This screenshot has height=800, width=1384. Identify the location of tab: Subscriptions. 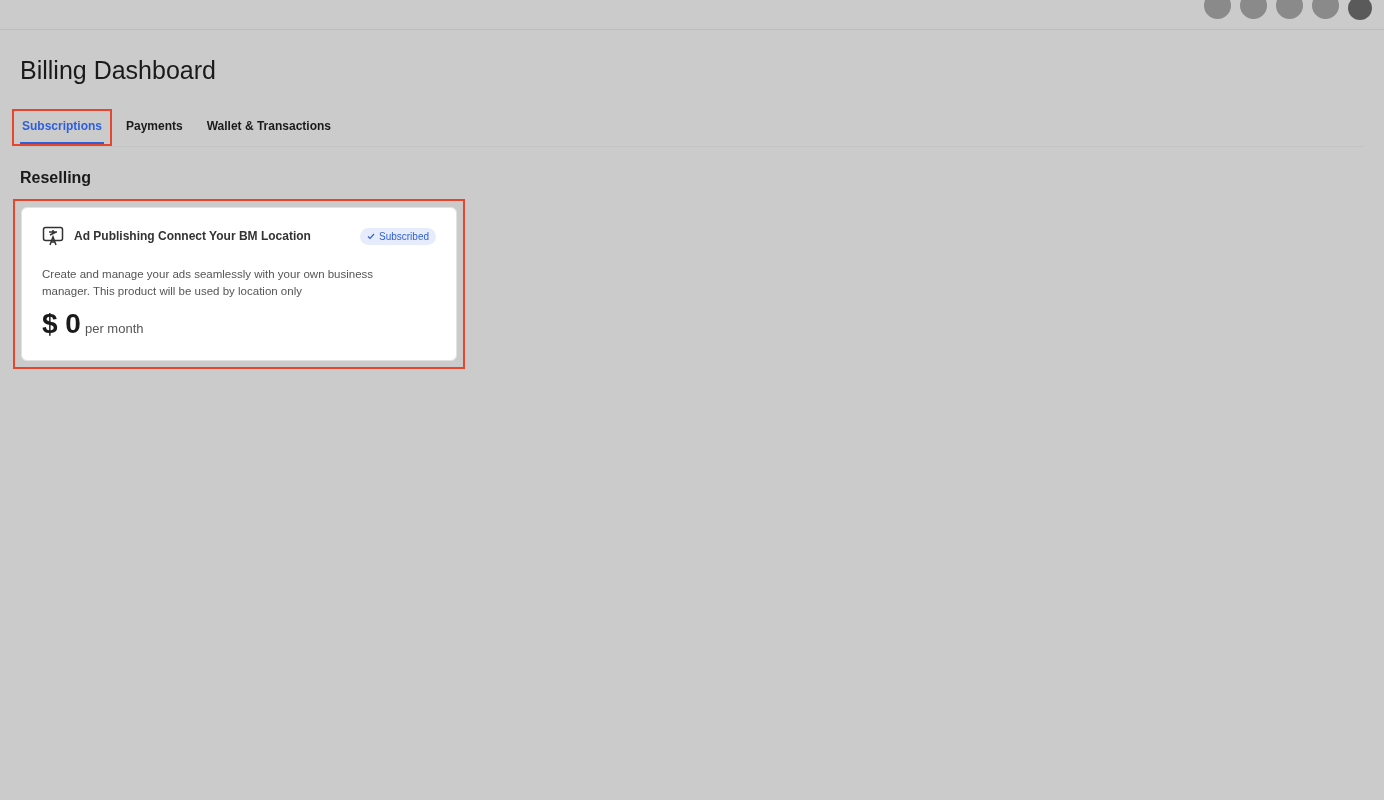
(62, 127).